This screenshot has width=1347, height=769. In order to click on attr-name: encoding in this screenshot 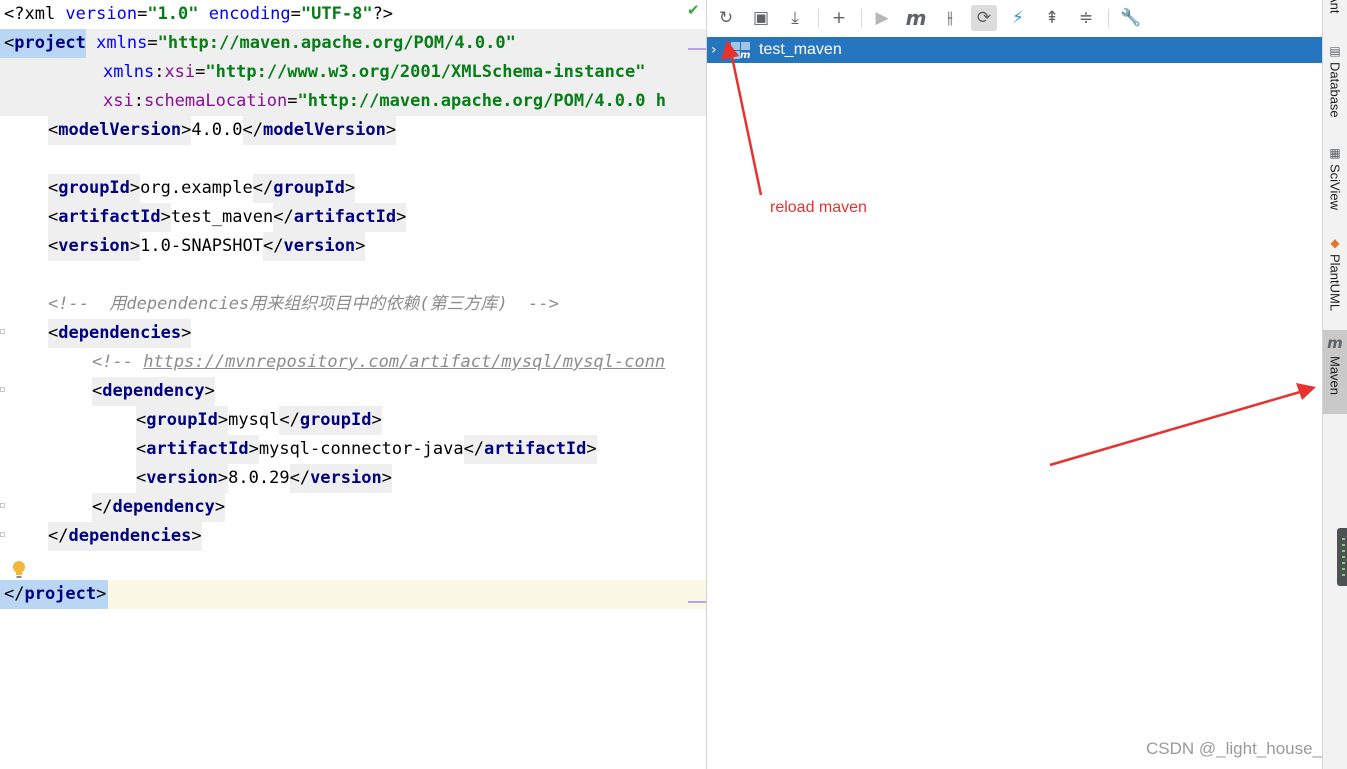, I will do `click(249, 14)`.